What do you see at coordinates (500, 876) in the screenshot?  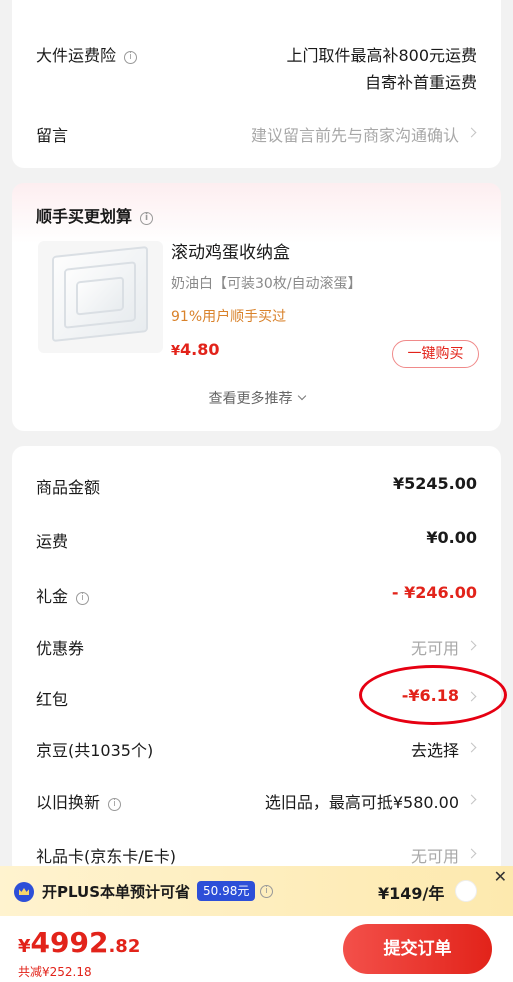 I see `close-icon: ✕` at bounding box center [500, 876].